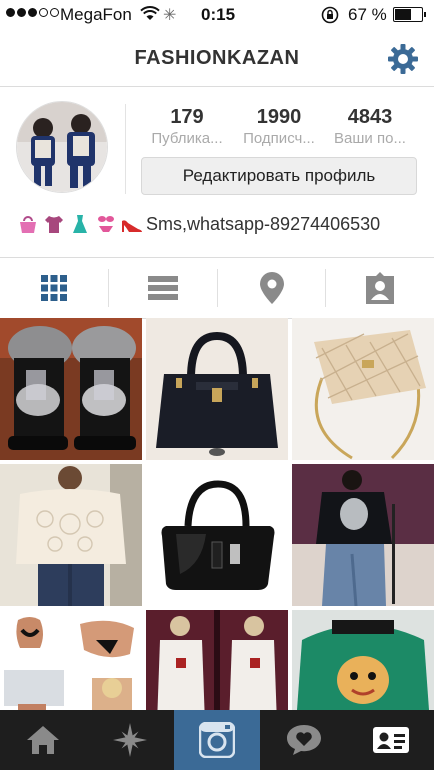 The width and height of the screenshot is (434, 770). I want to click on swimwear-photo, so click(71, 660).